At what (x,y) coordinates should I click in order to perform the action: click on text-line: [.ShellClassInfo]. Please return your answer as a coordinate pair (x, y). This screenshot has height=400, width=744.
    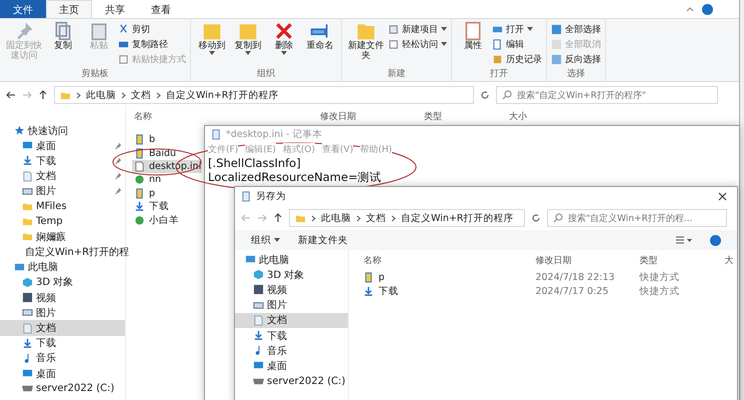
    Looking at the image, I should click on (254, 163).